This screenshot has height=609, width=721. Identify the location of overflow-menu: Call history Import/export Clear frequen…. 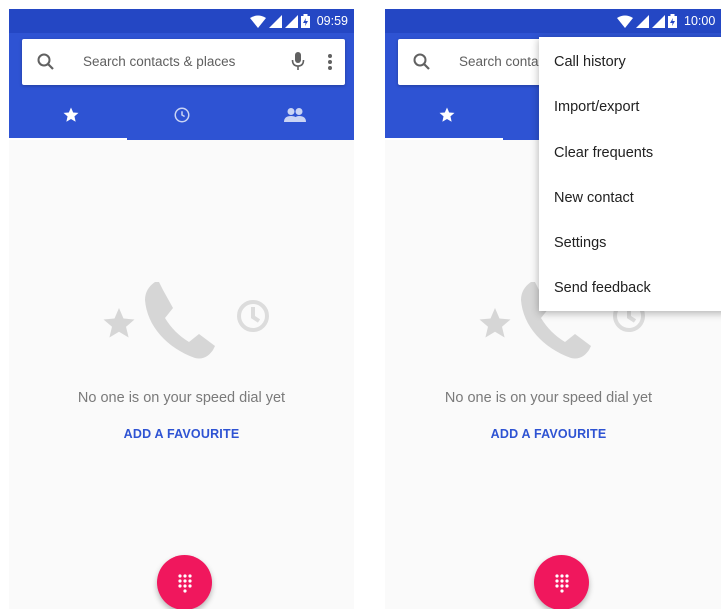
(630, 174).